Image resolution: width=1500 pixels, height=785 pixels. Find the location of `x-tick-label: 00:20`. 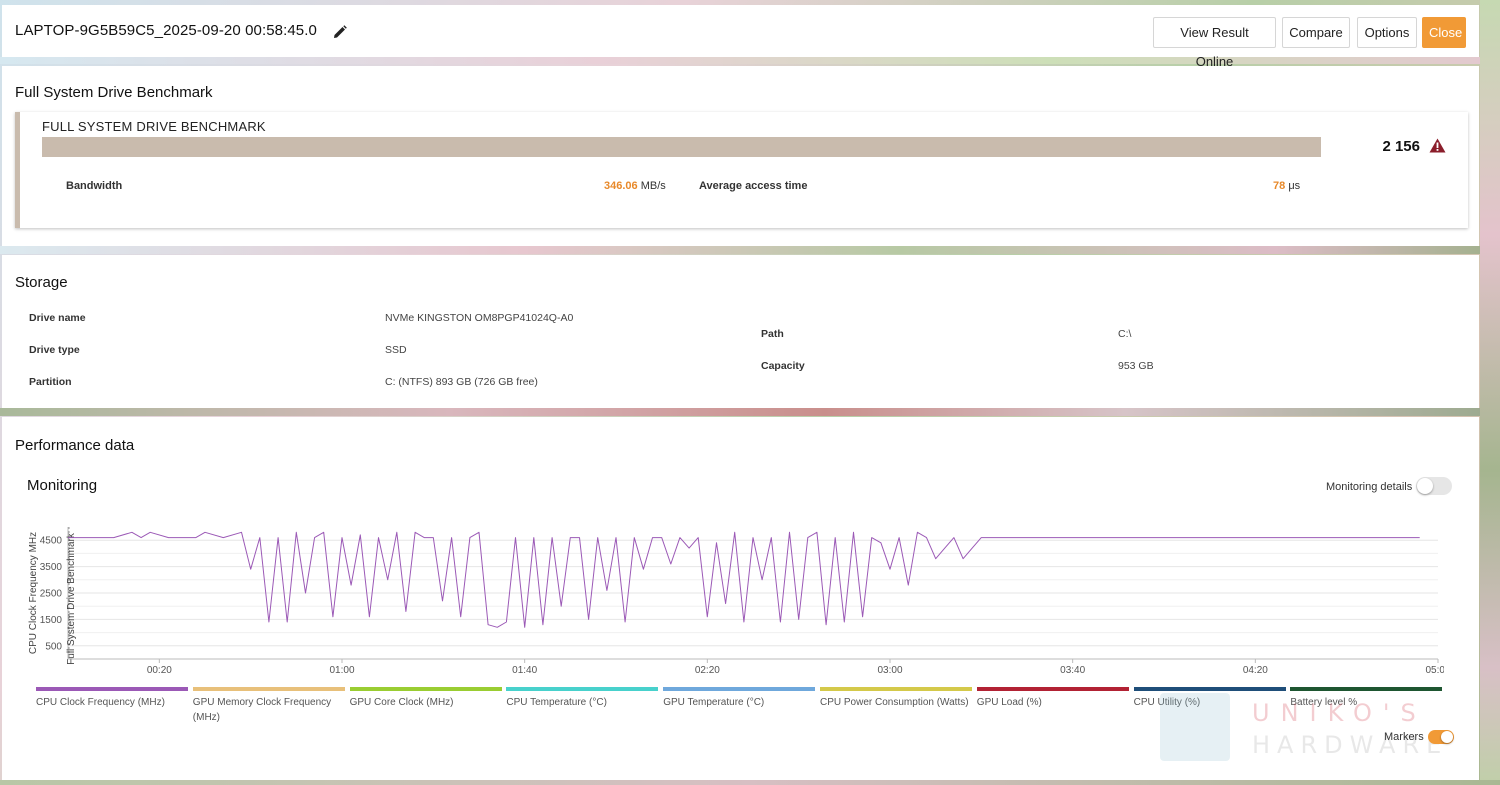

x-tick-label: 00:20 is located at coordinates (159, 670).